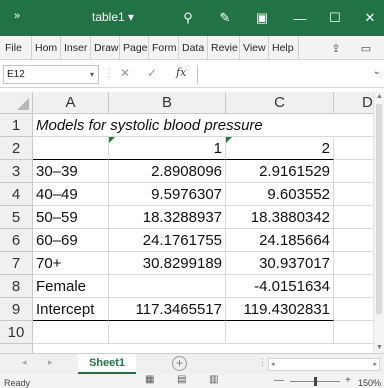  I want to click on column-header-b: B, so click(167, 103).